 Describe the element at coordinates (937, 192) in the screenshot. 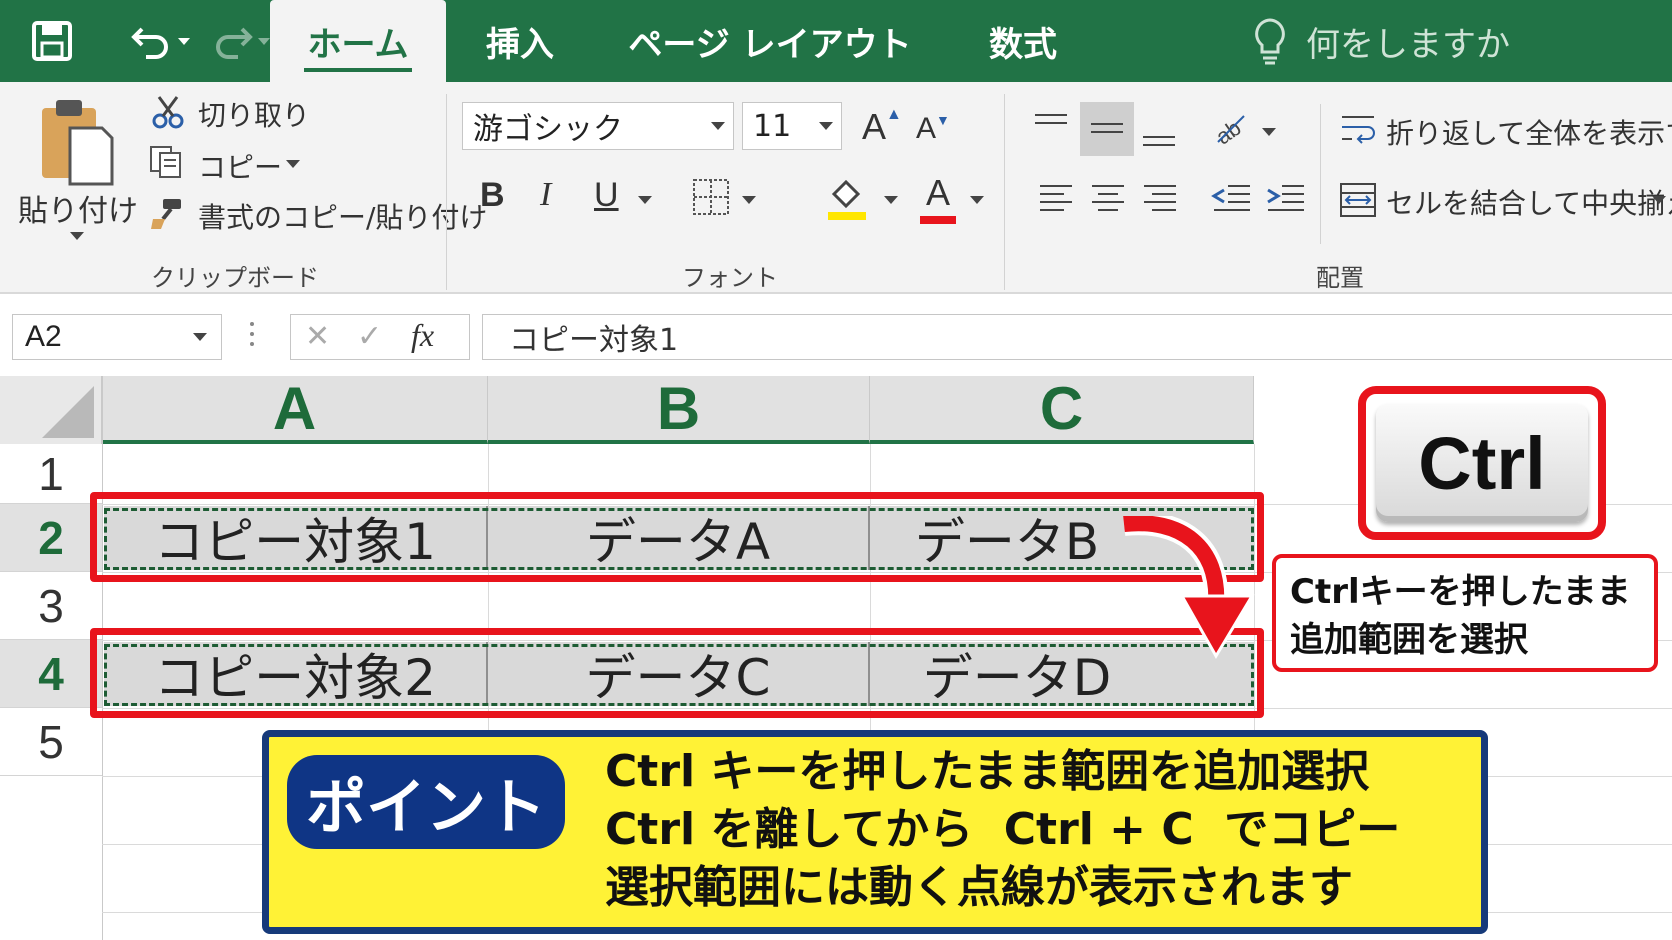

I see `font-color-glyph: A` at that location.